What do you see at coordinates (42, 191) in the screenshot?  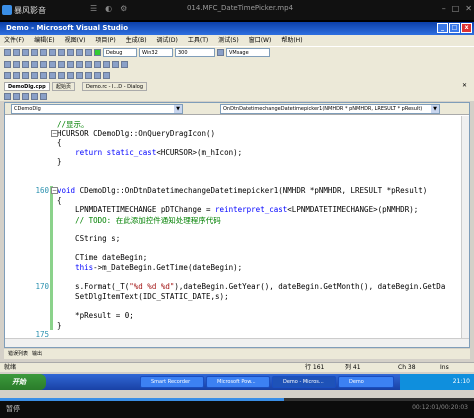 I see `line-number: 160` at bounding box center [42, 191].